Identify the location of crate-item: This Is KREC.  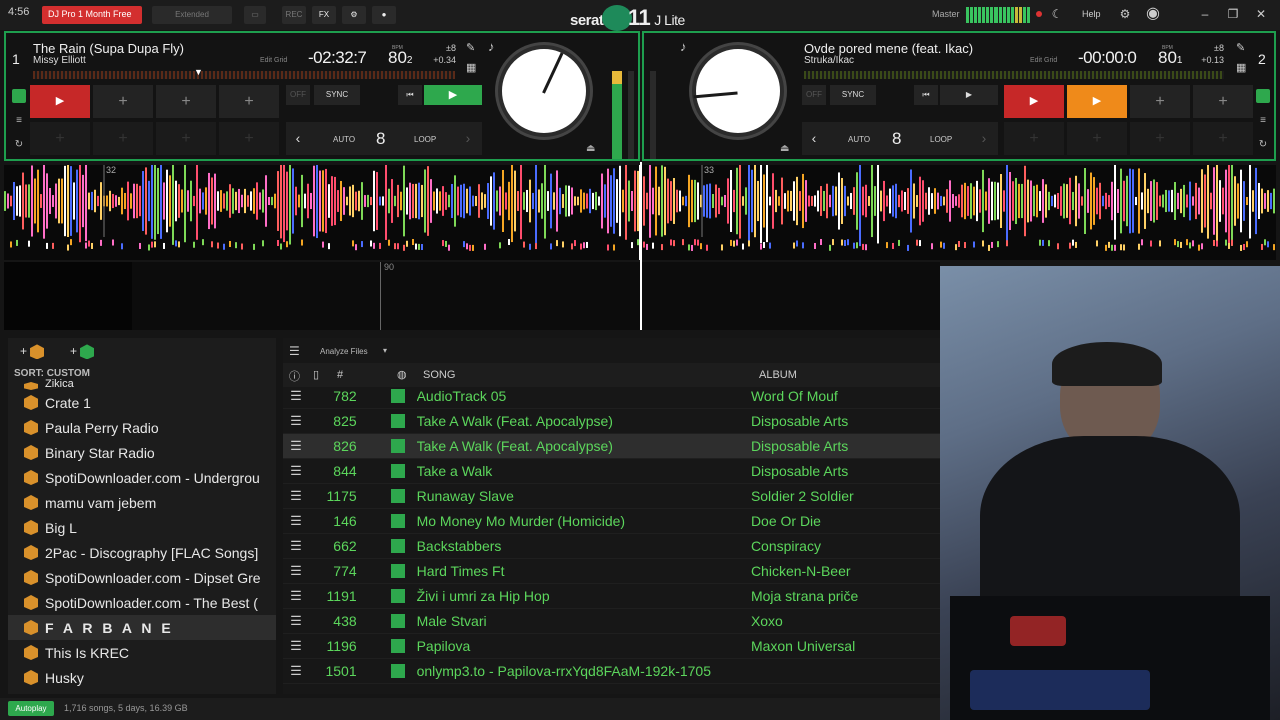
(142, 652).